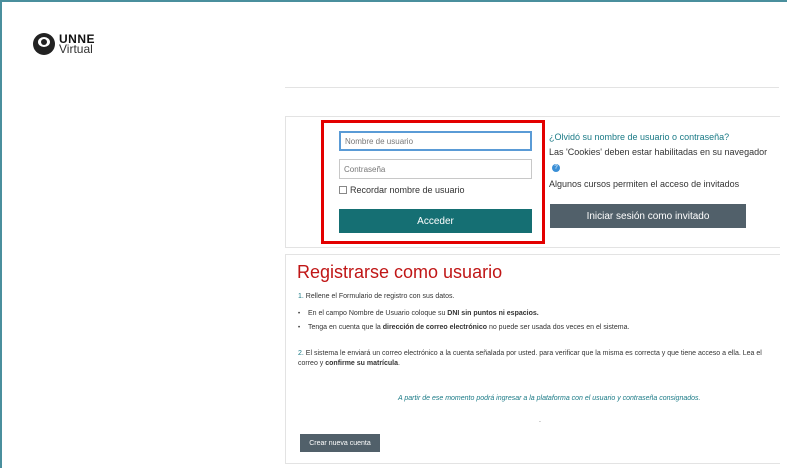  What do you see at coordinates (44, 44) in the screenshot?
I see `logo-icon` at bounding box center [44, 44].